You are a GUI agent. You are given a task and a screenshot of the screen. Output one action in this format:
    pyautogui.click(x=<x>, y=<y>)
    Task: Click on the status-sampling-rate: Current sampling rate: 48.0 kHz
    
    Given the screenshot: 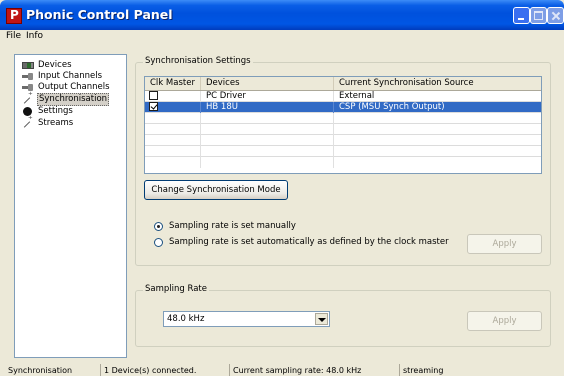 What is the action you would take?
    pyautogui.click(x=314, y=370)
    